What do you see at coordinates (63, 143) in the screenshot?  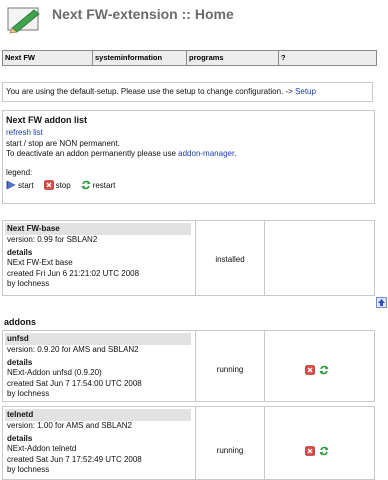 I see `non-permanent-note: start / stop are NON permanent.` at bounding box center [63, 143].